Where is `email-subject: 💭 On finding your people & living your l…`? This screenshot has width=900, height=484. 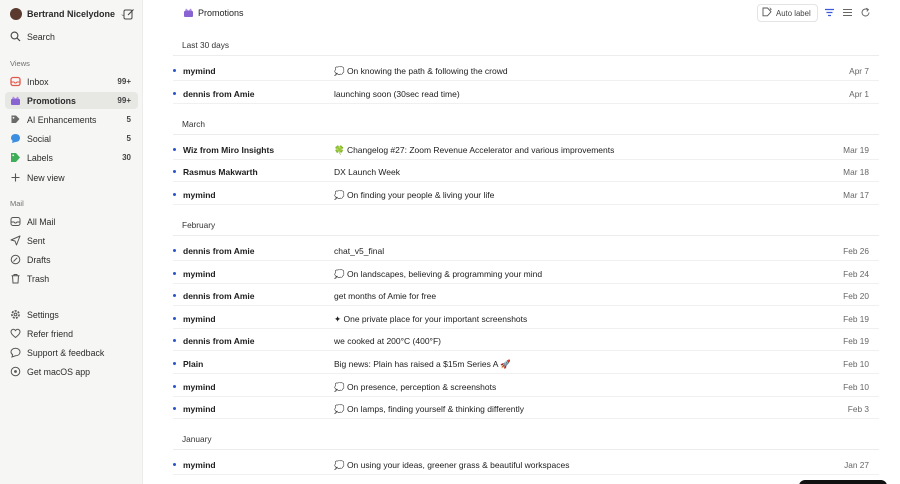
email-subject: 💭 On finding your people & living your l… is located at coordinates (414, 195).